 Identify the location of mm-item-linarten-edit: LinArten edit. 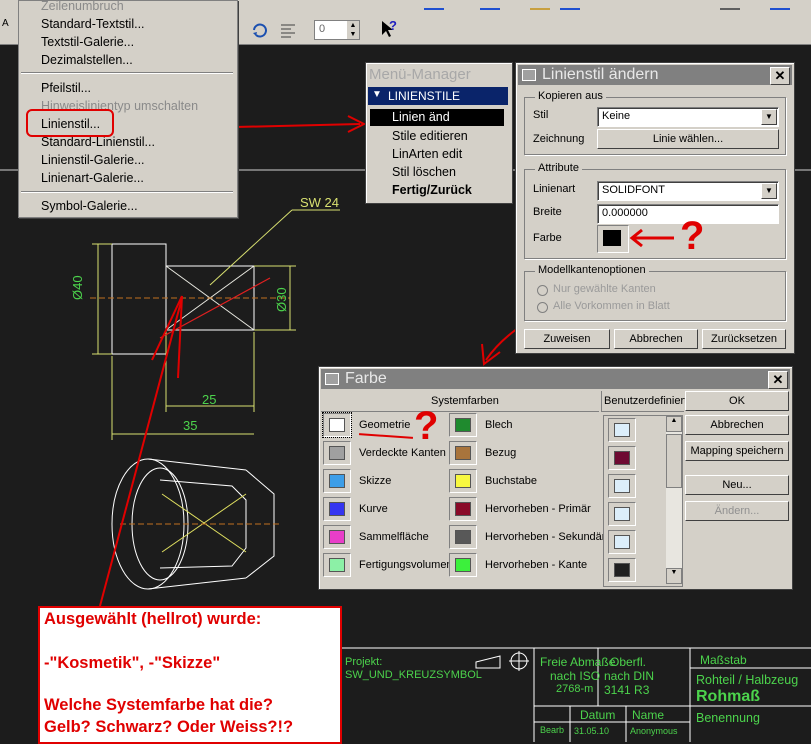
(427, 154).